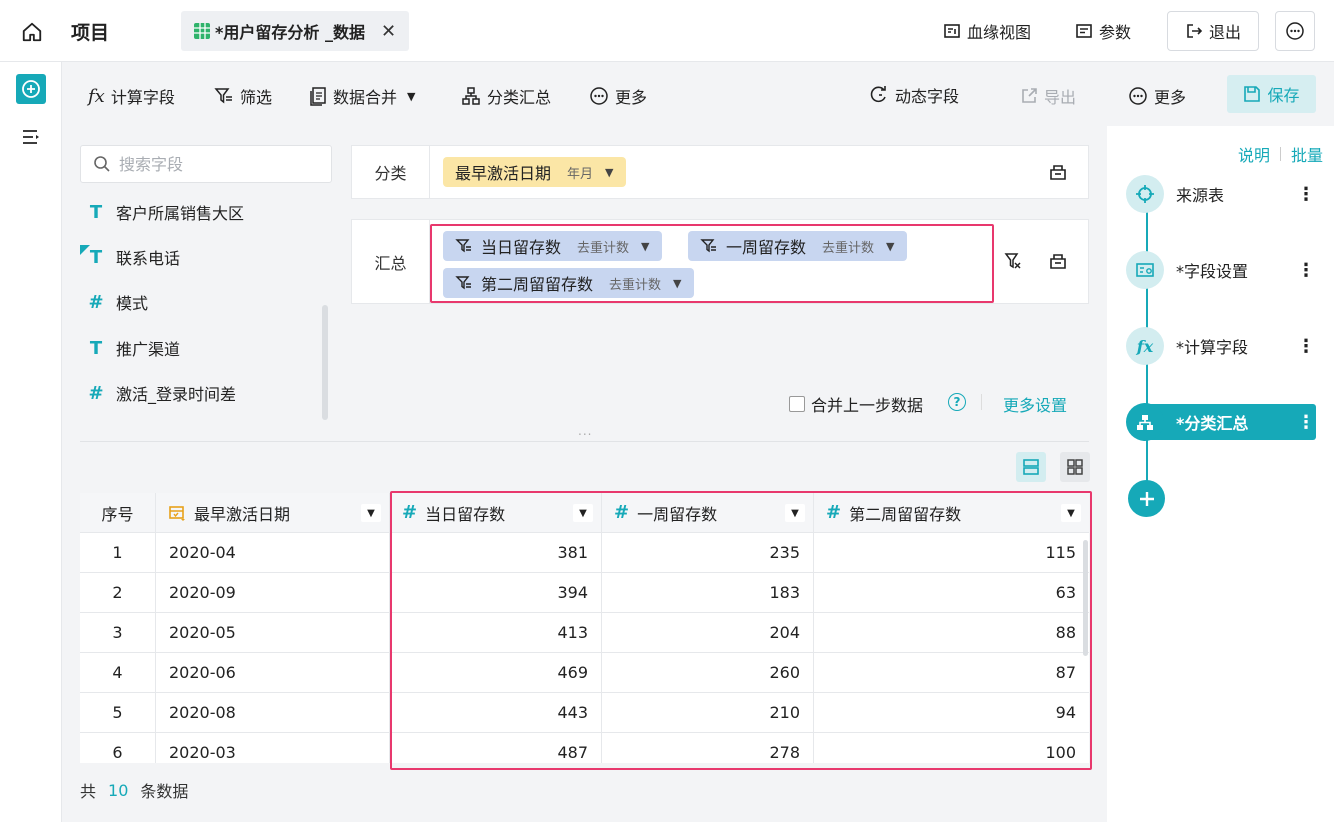 This screenshot has width=1334, height=822. What do you see at coordinates (1085, 598) in the screenshot?
I see `table-scrollbar` at bounding box center [1085, 598].